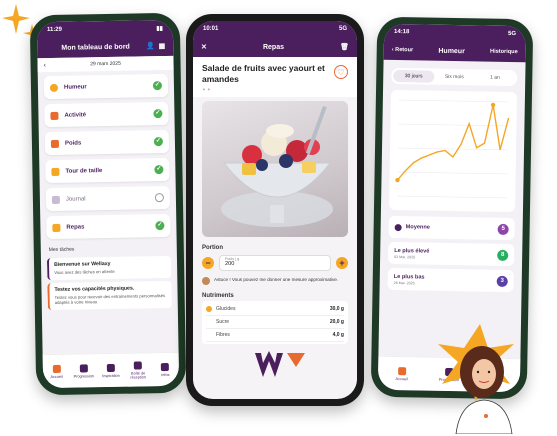 Image resolution: width=557 pixels, height=436 pixels. What do you see at coordinates (56, 227) in the screenshot?
I see `cutlery-icon` at bounding box center [56, 227].